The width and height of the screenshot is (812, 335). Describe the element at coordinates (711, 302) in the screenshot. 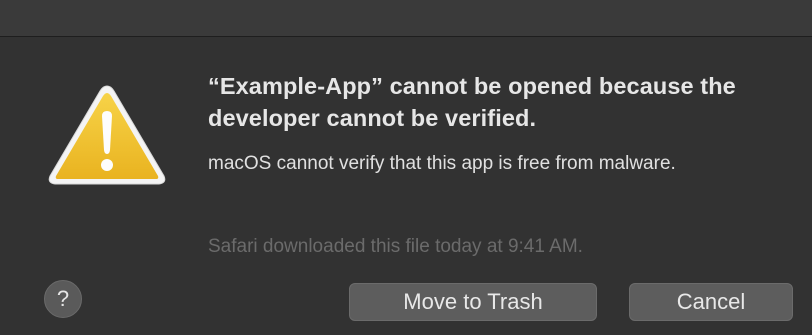

I see `cancel-button: Cancel` at that location.